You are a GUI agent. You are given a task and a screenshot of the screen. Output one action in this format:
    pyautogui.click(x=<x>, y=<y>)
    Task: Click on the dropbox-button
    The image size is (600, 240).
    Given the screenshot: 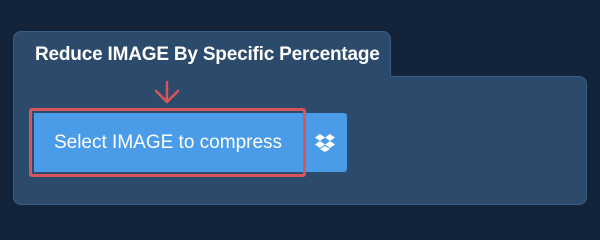 What is the action you would take?
    pyautogui.click(x=324, y=142)
    